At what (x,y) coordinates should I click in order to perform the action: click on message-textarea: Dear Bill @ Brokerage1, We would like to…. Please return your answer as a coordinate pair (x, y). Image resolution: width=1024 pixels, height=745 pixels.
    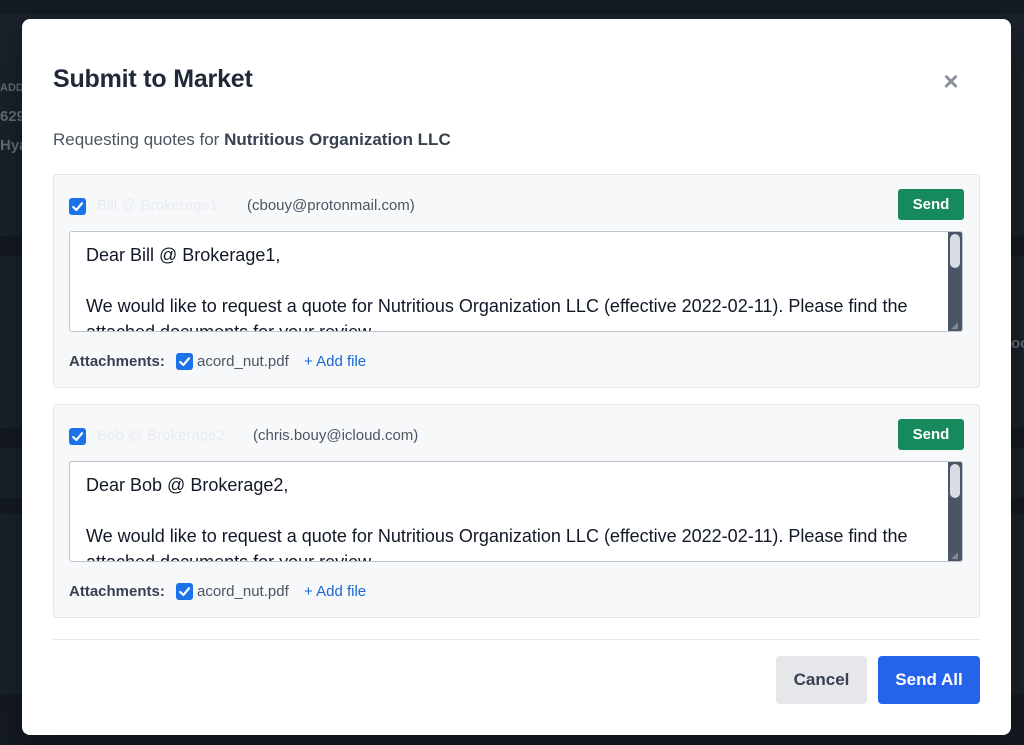
    Looking at the image, I should click on (516, 281).